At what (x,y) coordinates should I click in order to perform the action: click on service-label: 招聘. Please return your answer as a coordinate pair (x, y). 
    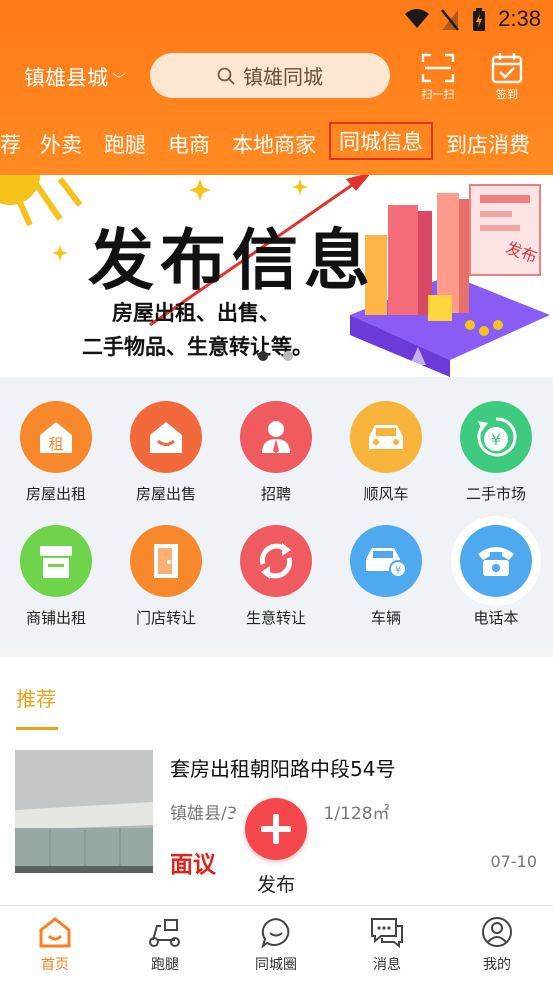
    Looking at the image, I should click on (275, 494).